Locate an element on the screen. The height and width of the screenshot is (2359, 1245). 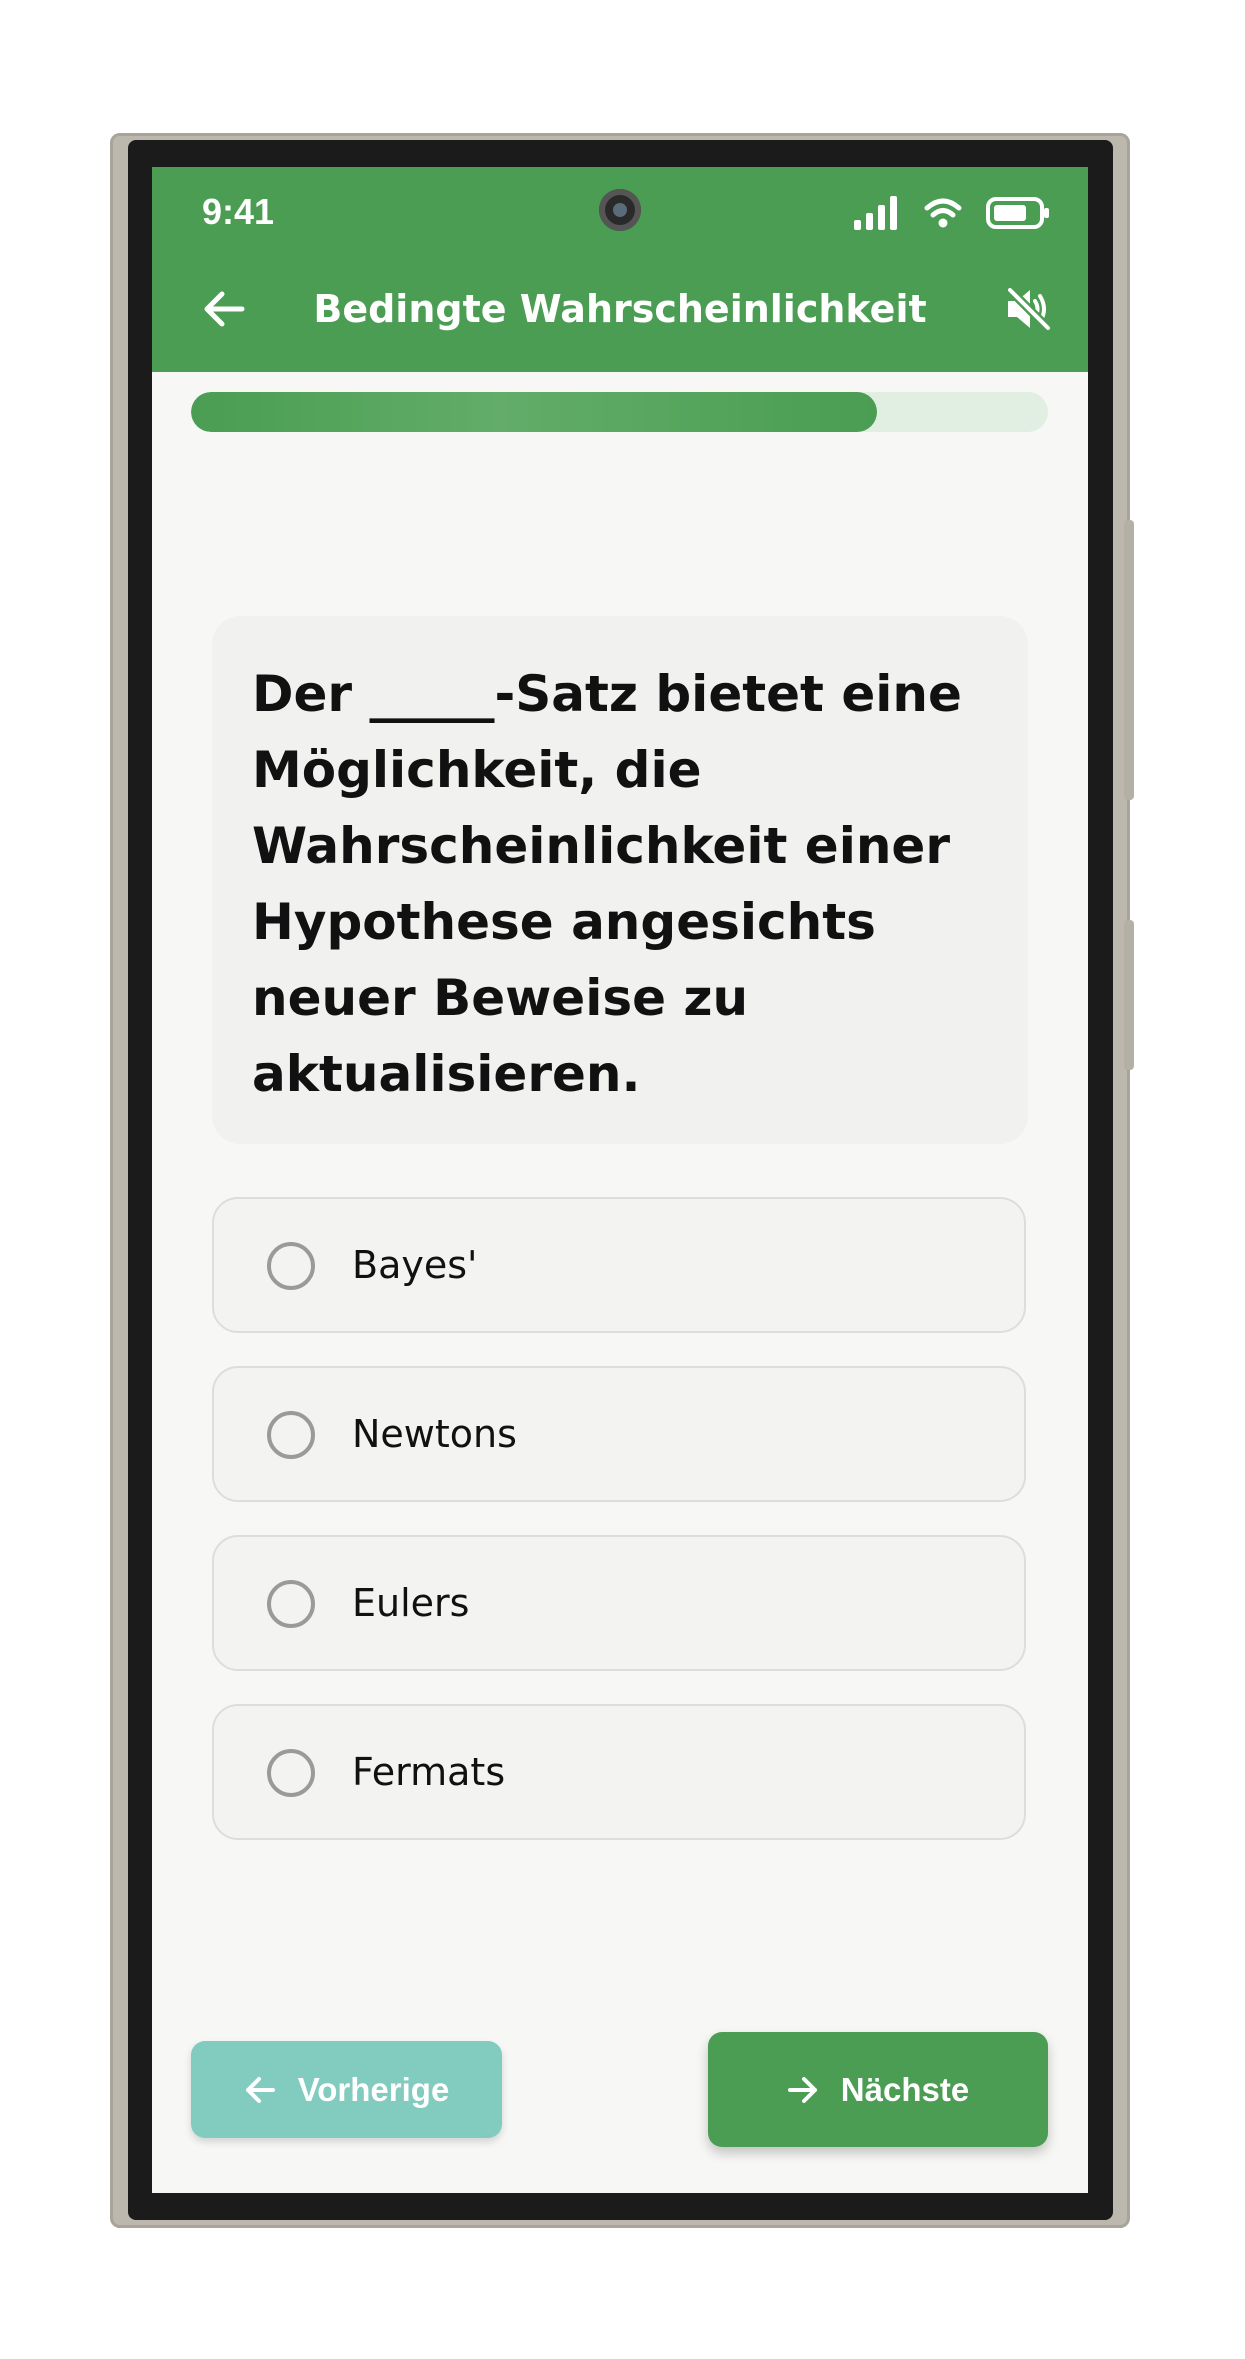
status-icons is located at coordinates (952, 213).